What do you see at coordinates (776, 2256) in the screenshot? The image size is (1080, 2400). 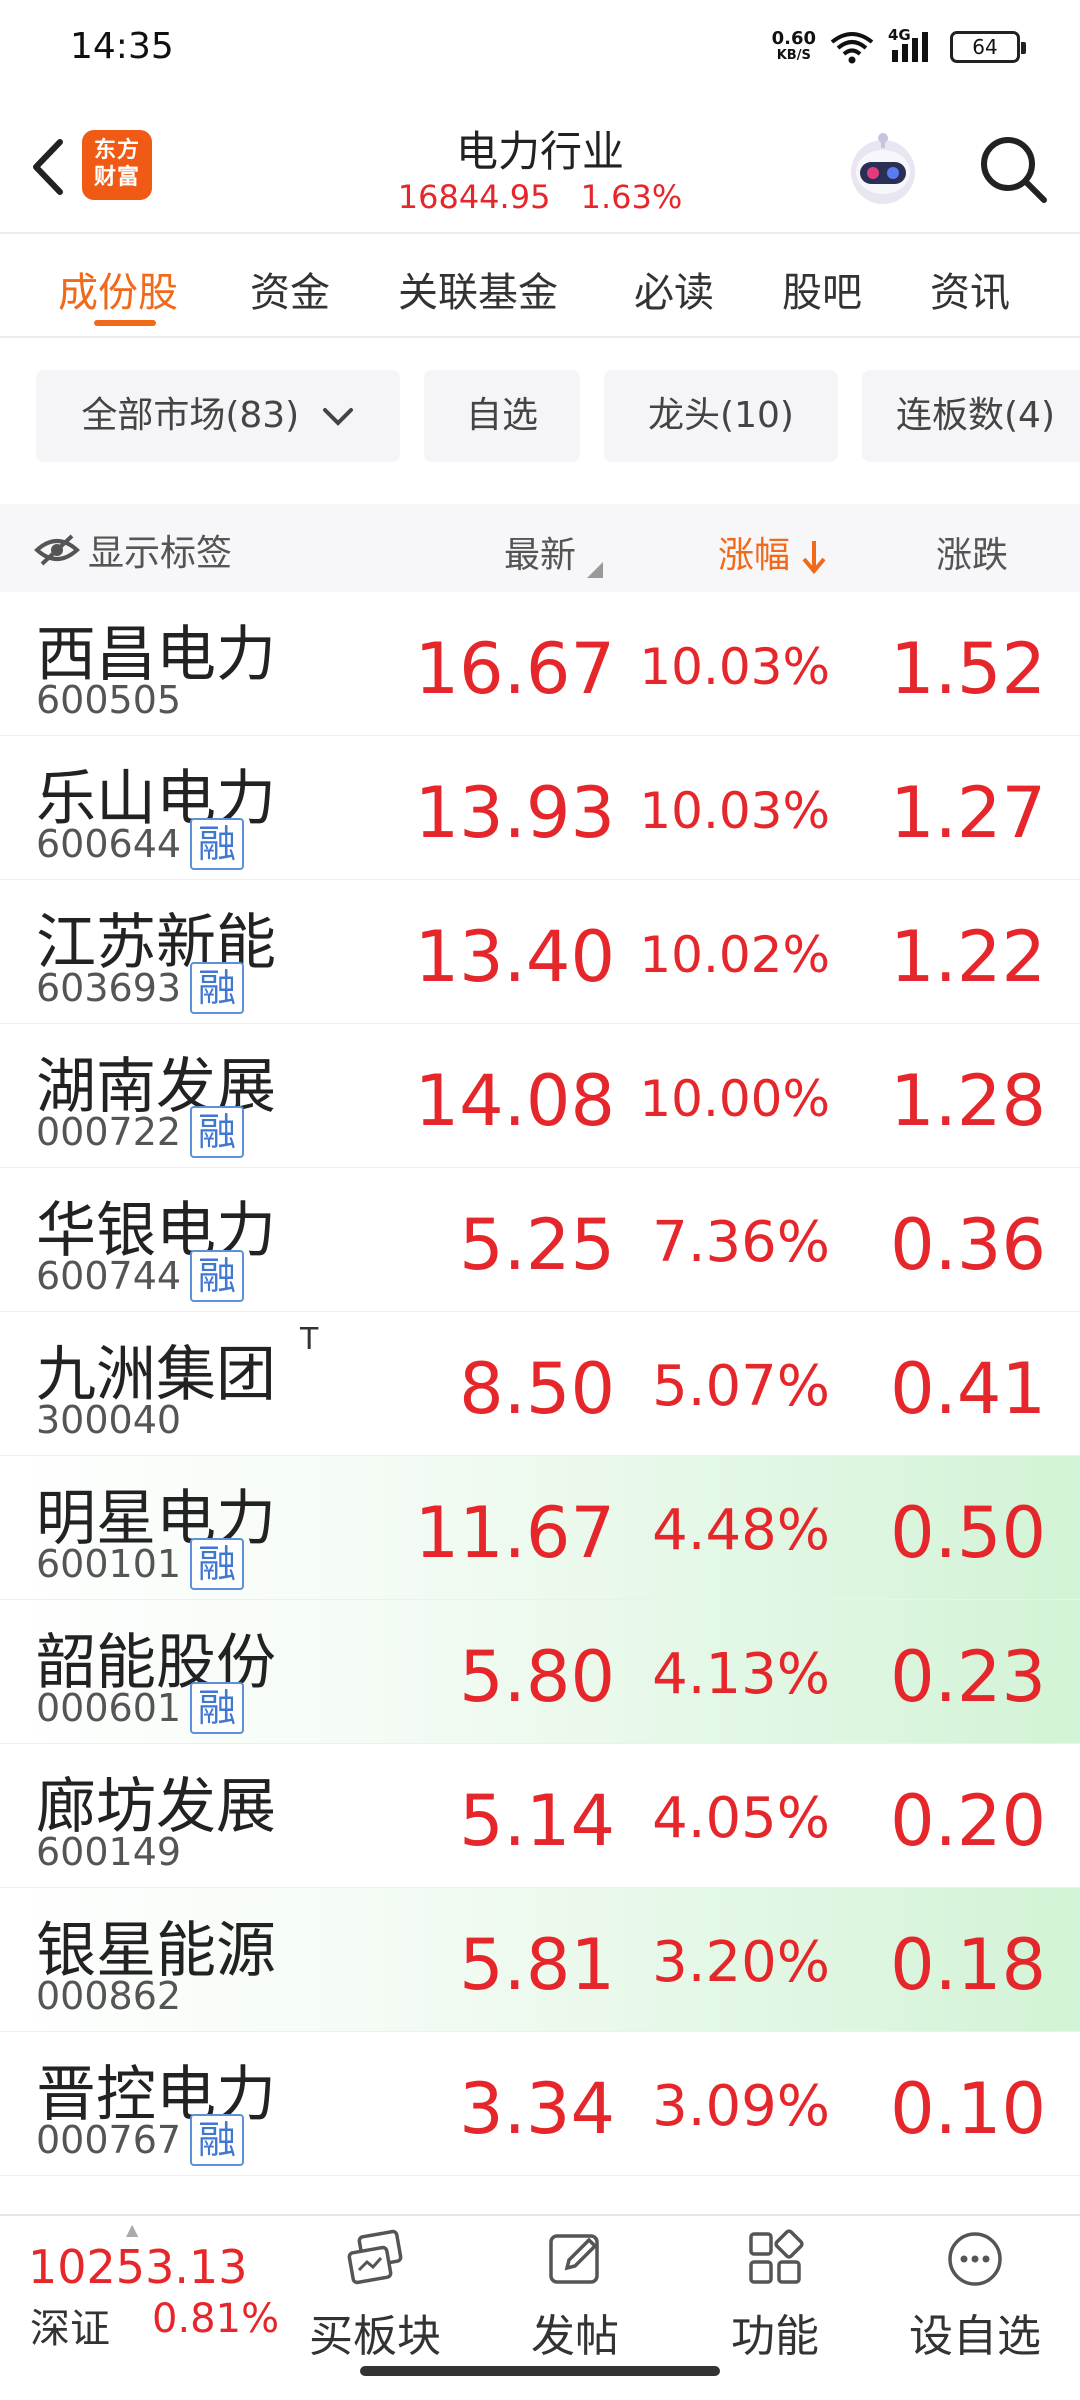 I see `grid-function-icon` at bounding box center [776, 2256].